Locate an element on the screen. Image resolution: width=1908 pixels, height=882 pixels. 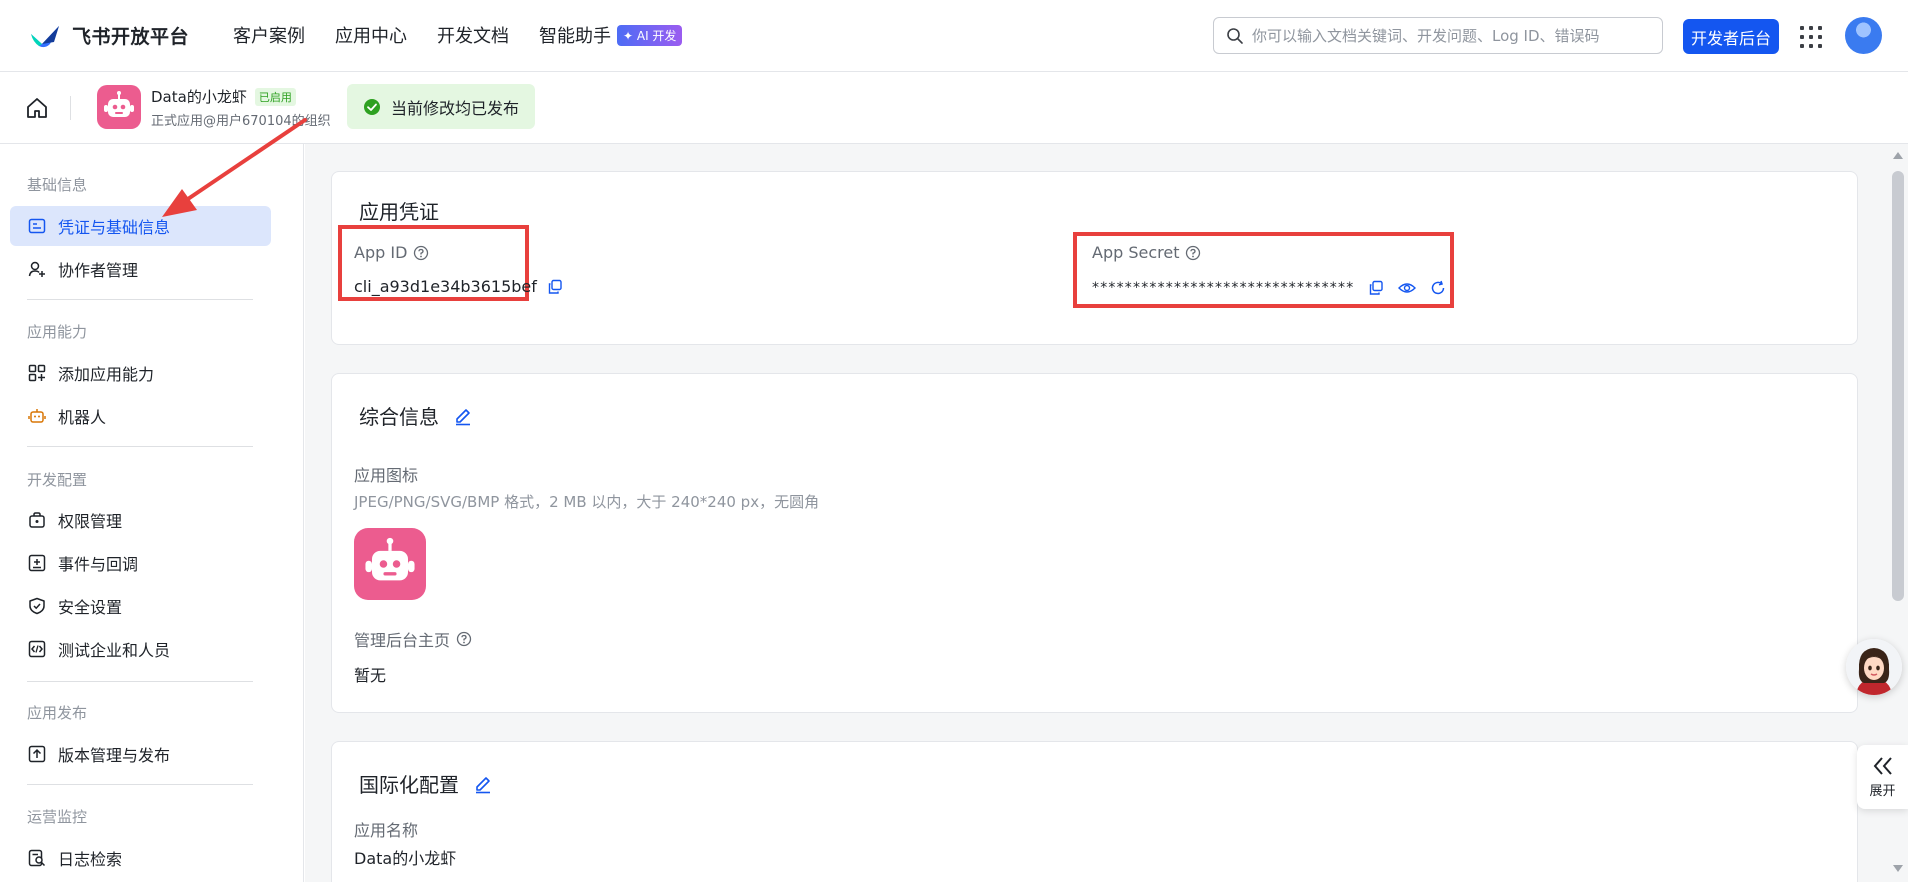
app-id-value: cli_a93d1e34b3615bef is located at coordinates (458, 286).